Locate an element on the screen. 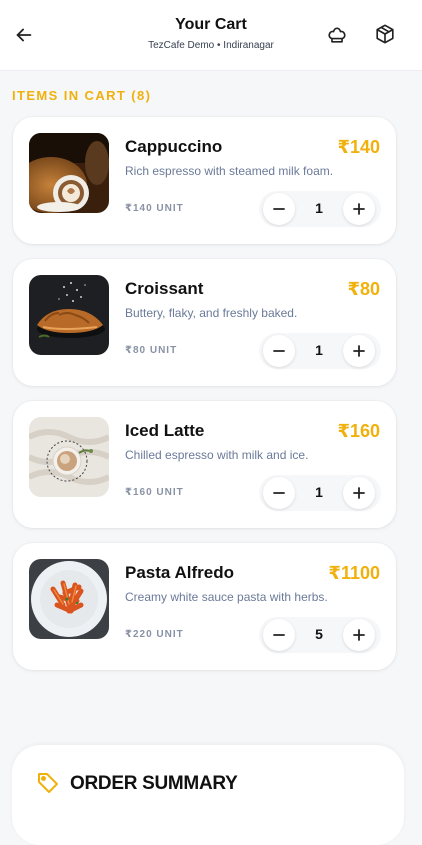 The image size is (422, 845). item-unit-price: ₹160 UNIT is located at coordinates (154, 492).